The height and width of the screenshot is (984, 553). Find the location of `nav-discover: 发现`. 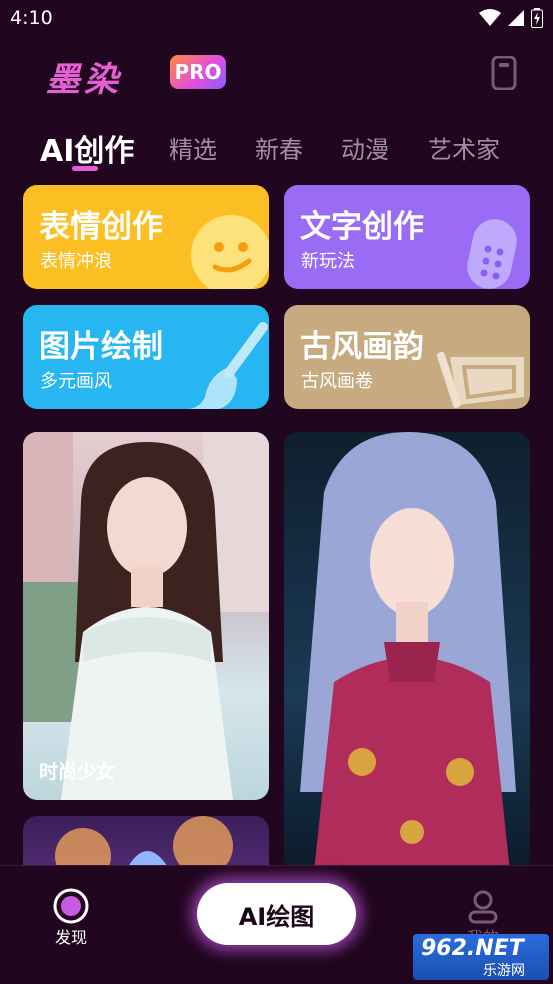

nav-discover: 发现 is located at coordinates (71, 918).